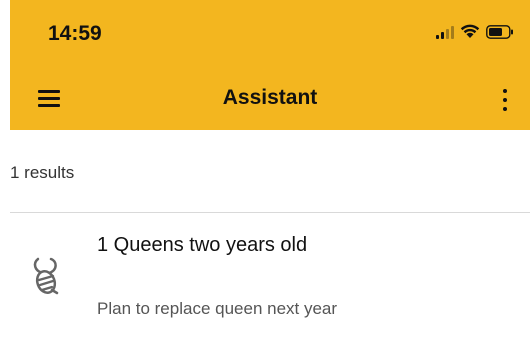 Image resolution: width=530 pixels, height=340 pixels. I want to click on signal-icon, so click(445, 32).